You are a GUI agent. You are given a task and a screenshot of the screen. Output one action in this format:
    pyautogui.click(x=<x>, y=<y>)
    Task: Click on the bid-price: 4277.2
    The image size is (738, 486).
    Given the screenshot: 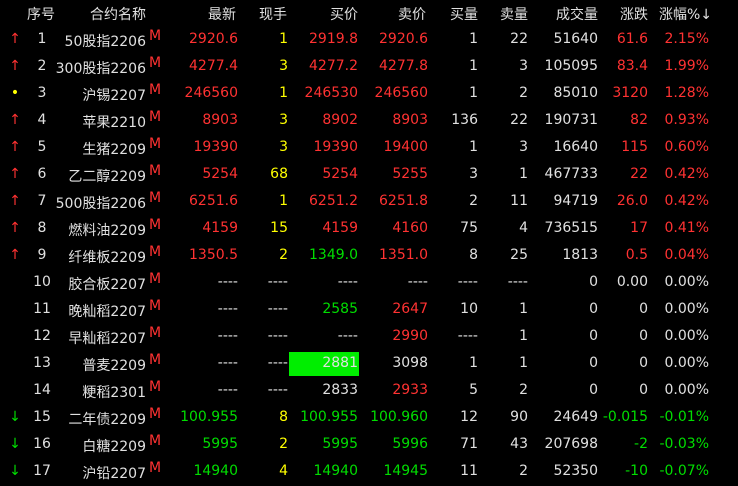 What is the action you would take?
    pyautogui.click(x=333, y=66)
    